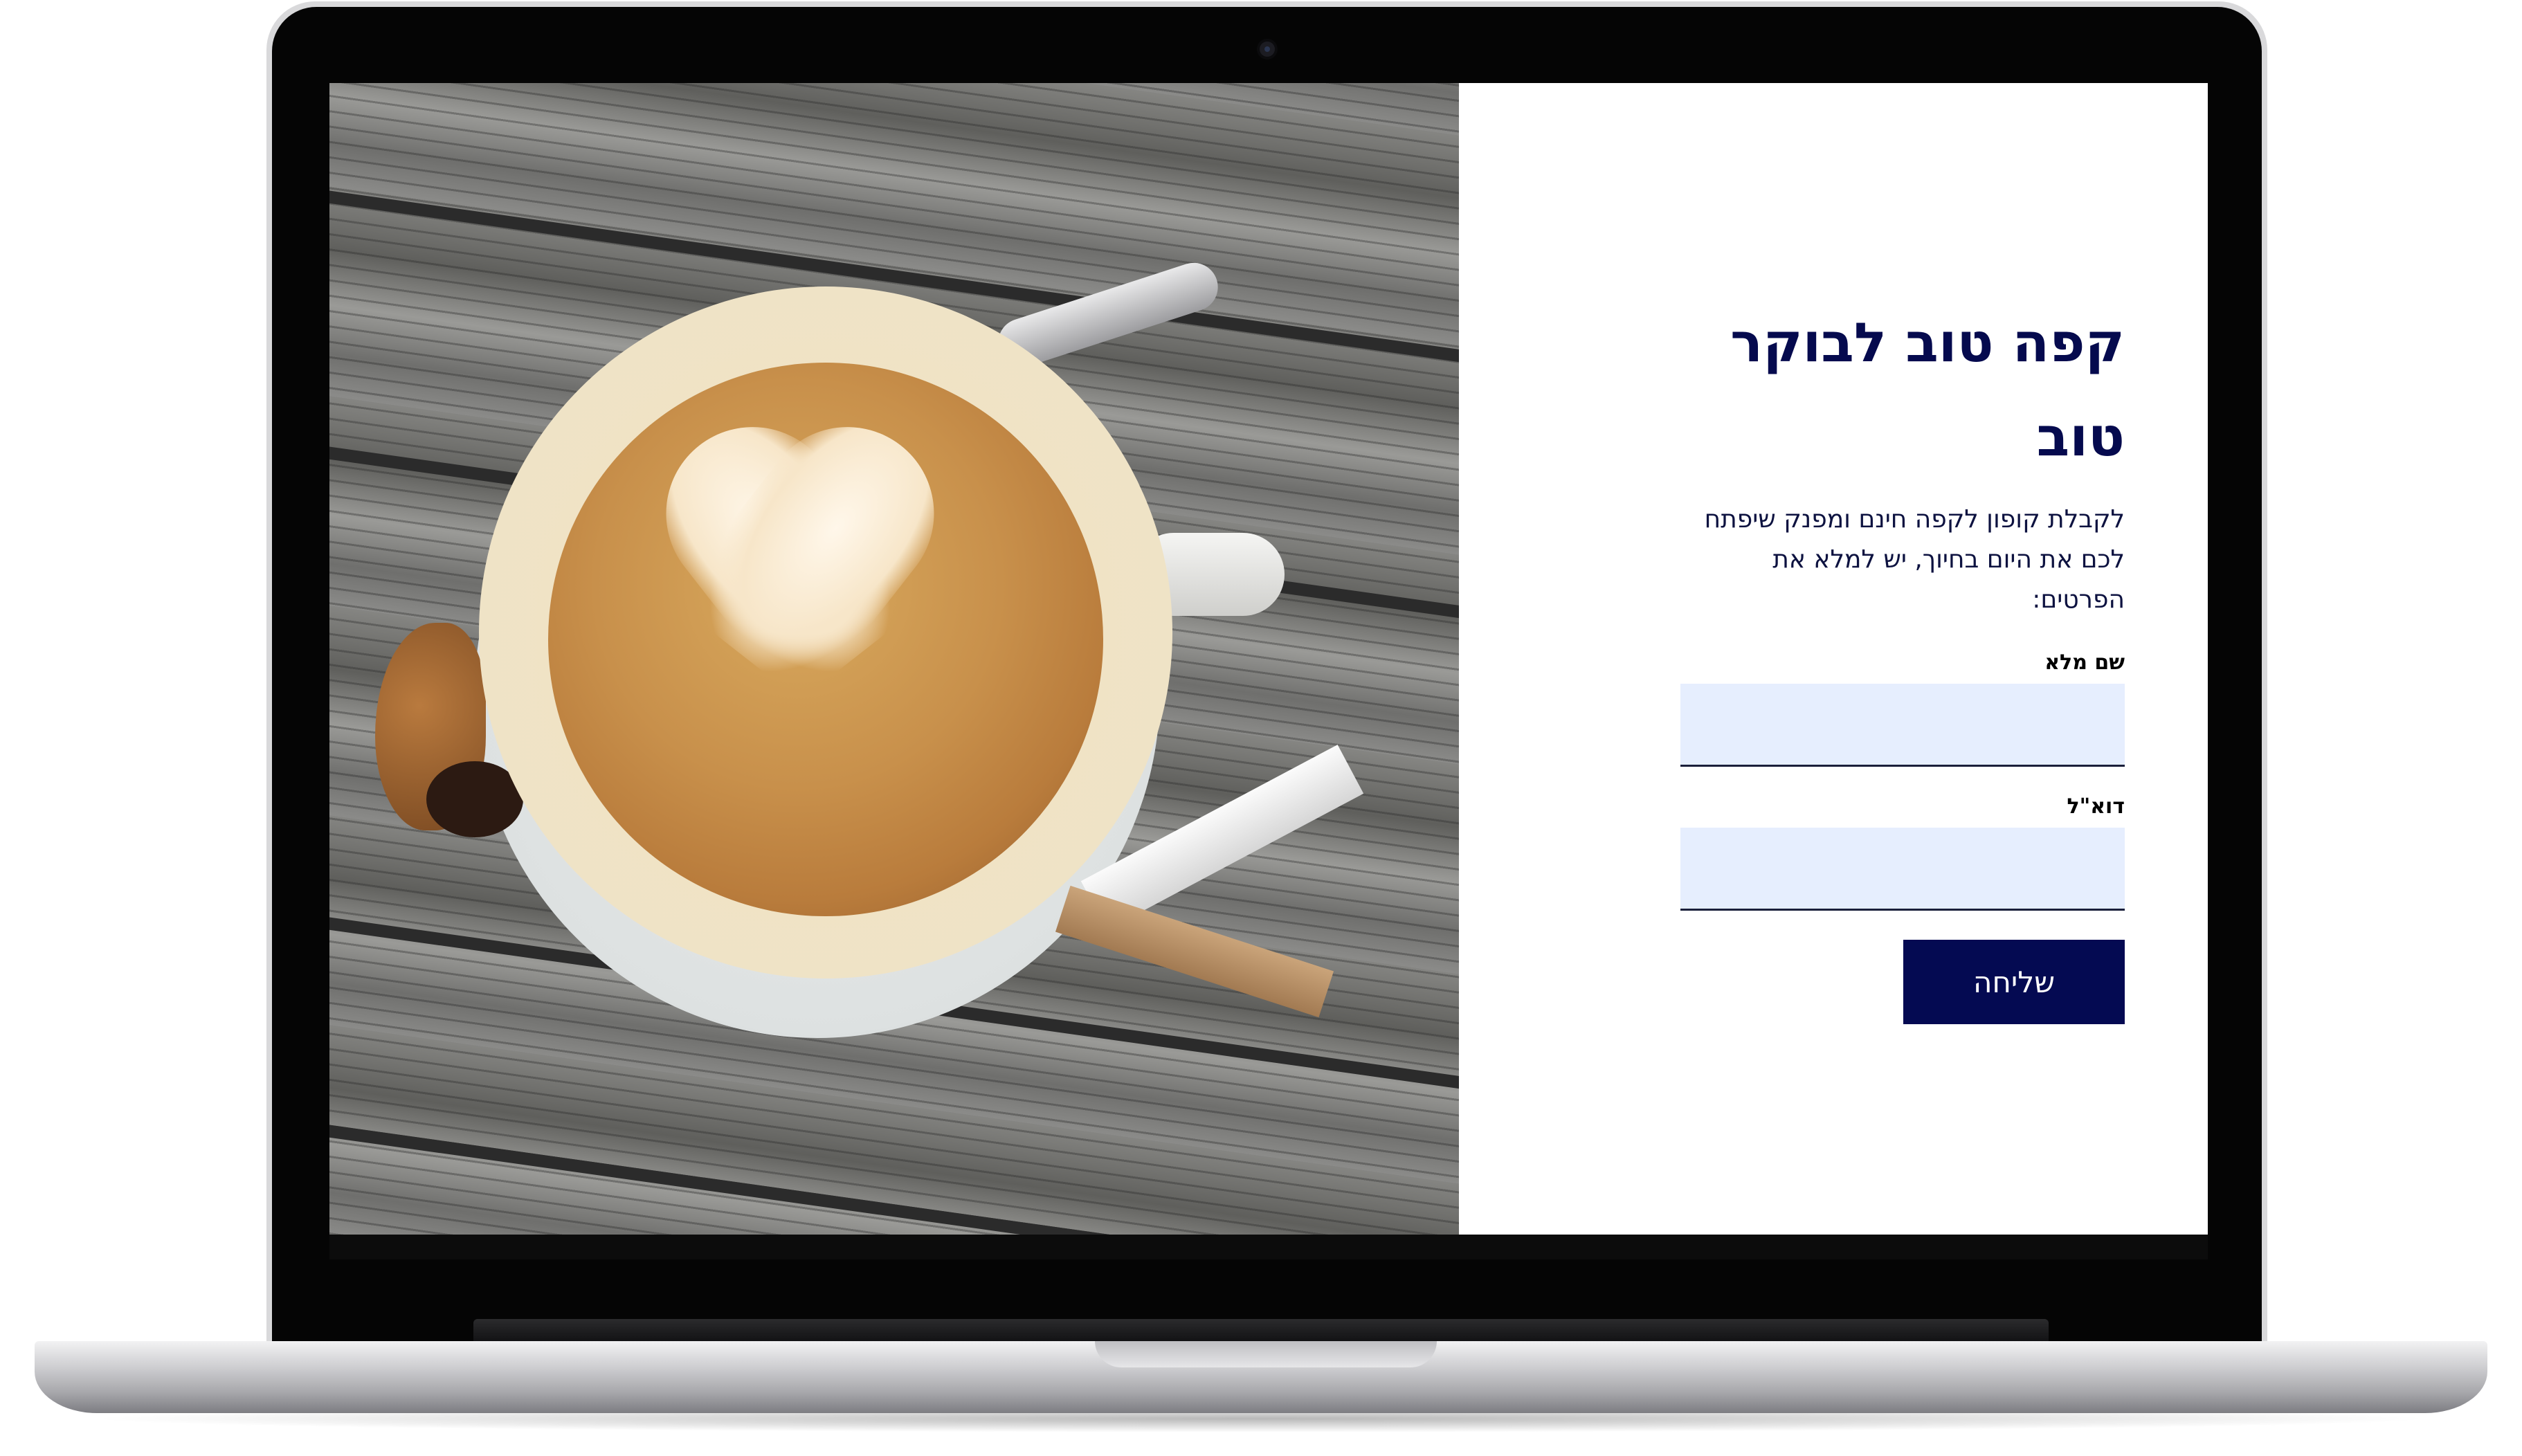  What do you see at coordinates (1268, 1247) in the screenshot?
I see `bezel-bottom` at bounding box center [1268, 1247].